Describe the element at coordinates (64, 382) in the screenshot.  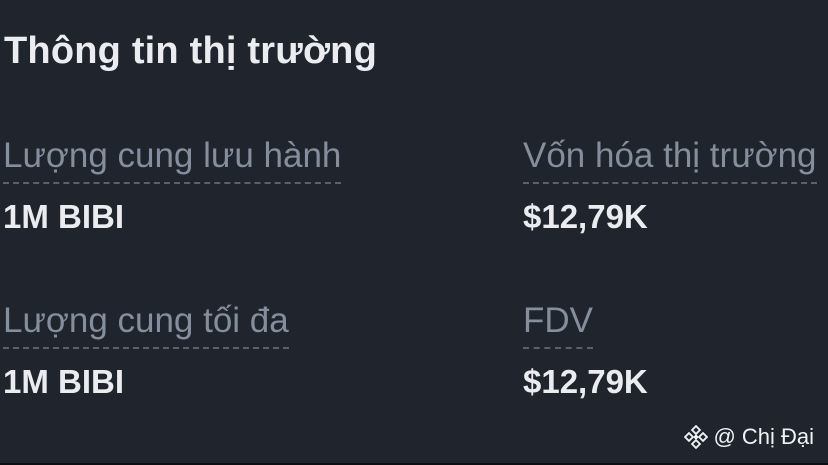
I see `max-supply-value: 1M BIBI` at that location.